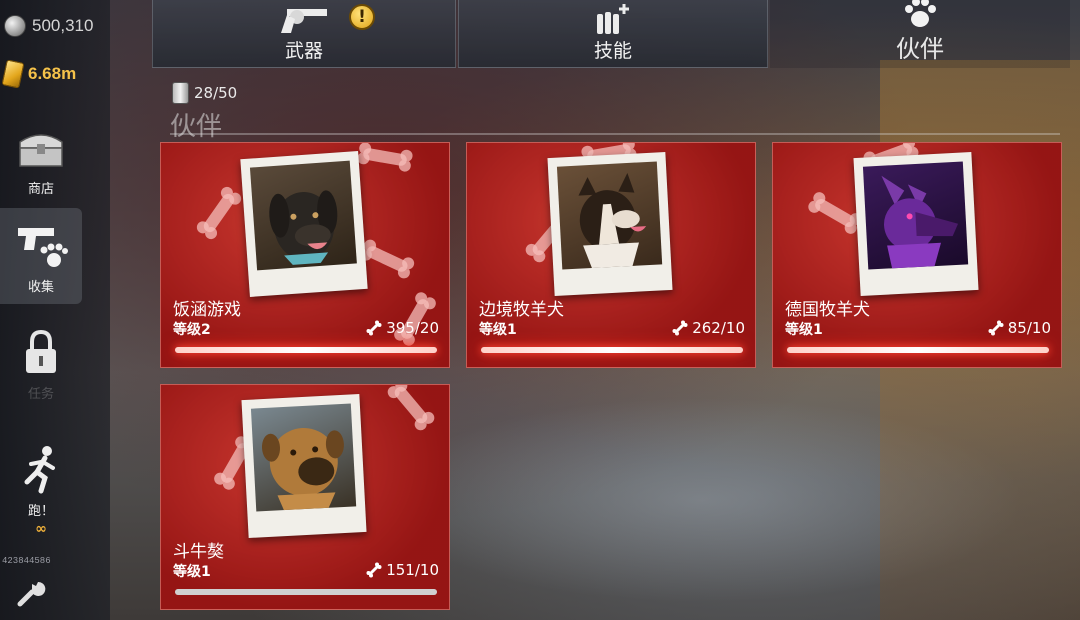 The height and width of the screenshot is (620, 1080). I want to click on chest-icon, so click(41, 147).